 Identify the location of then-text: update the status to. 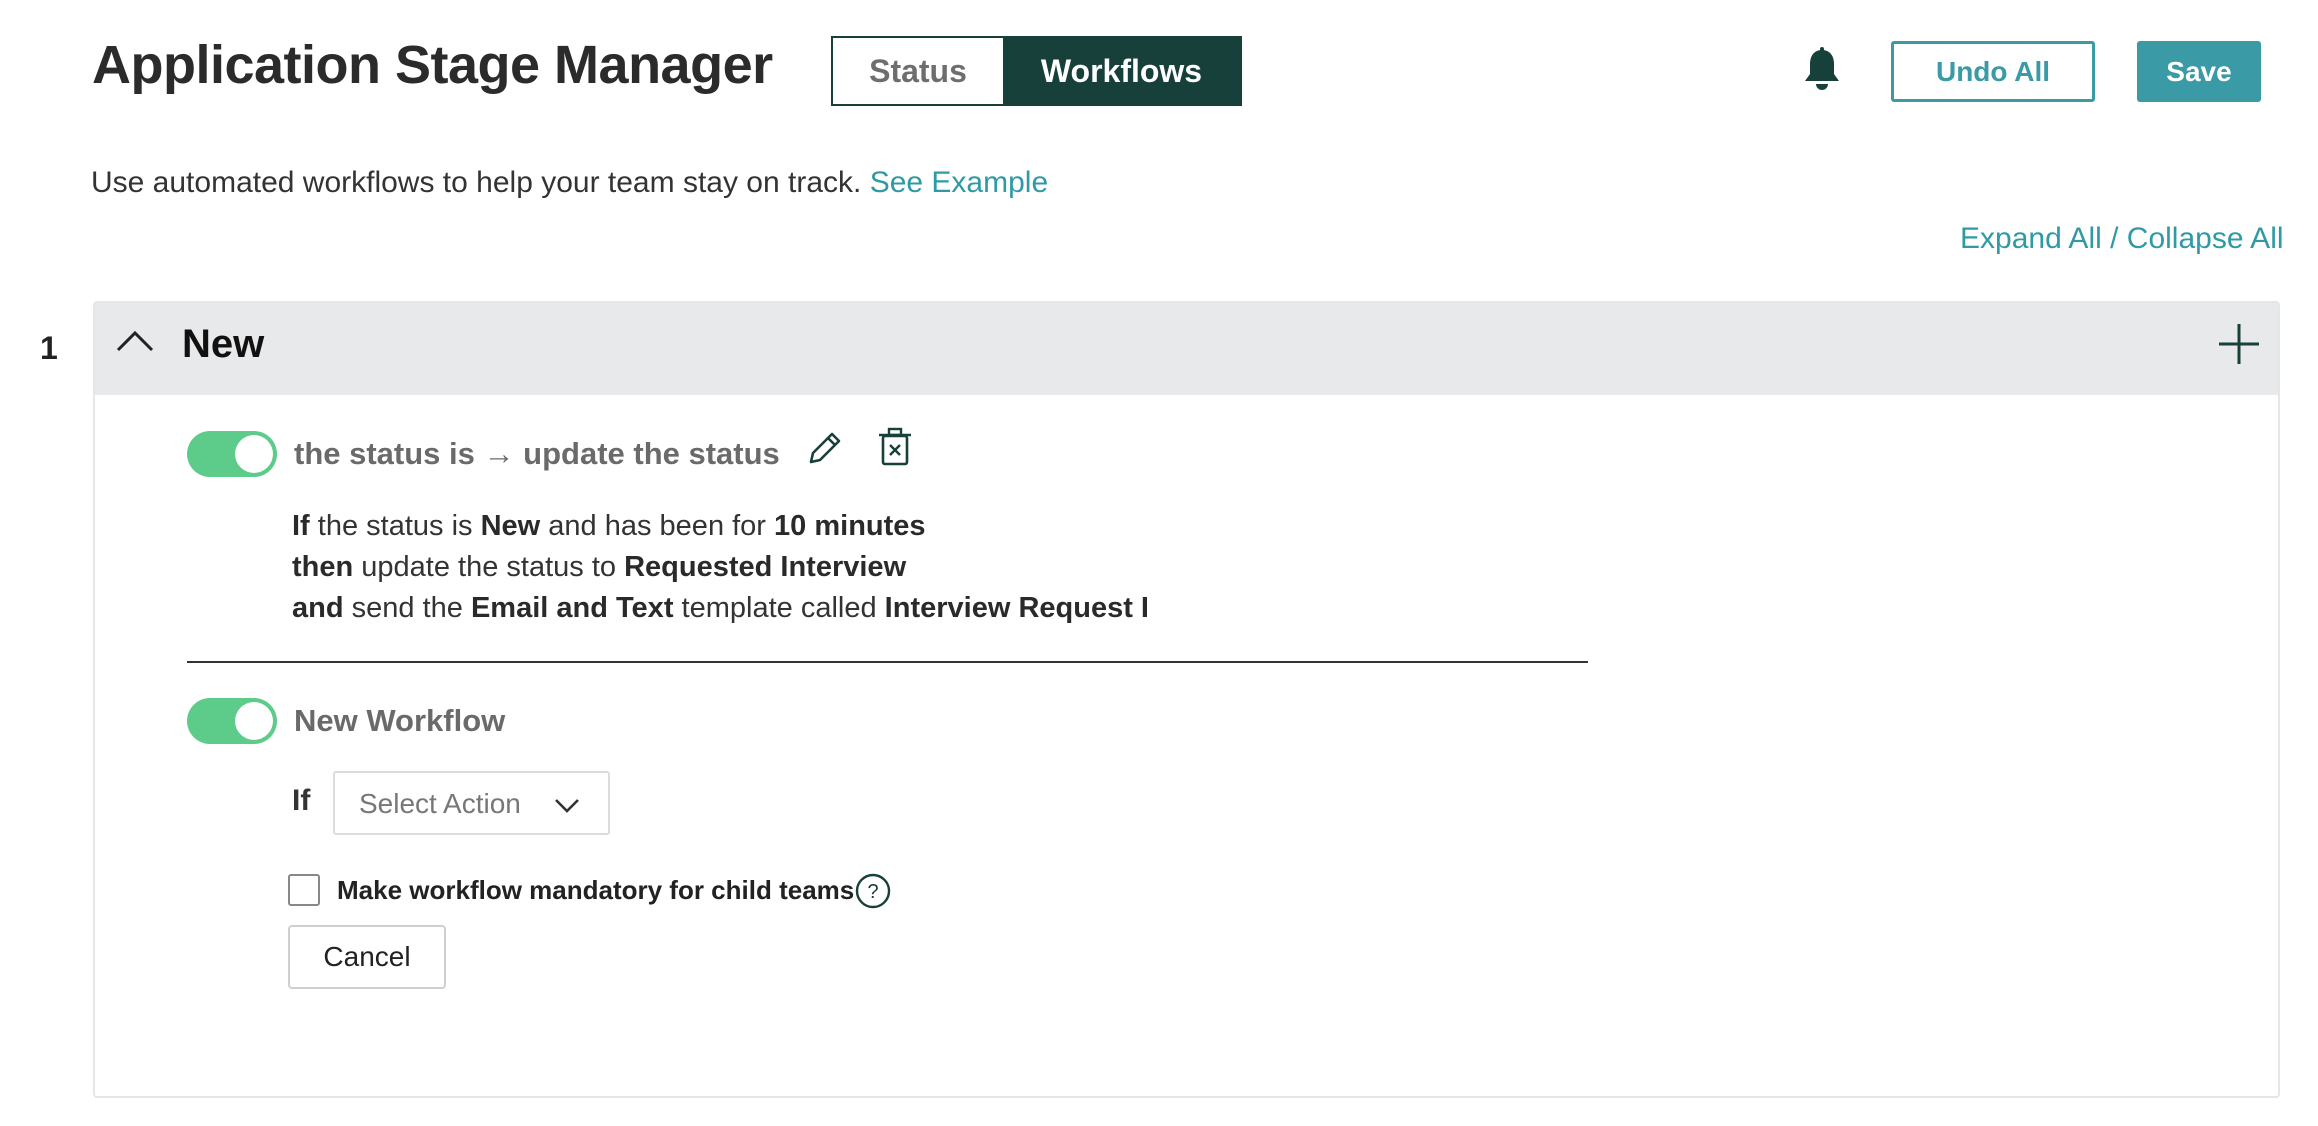
(489, 567).